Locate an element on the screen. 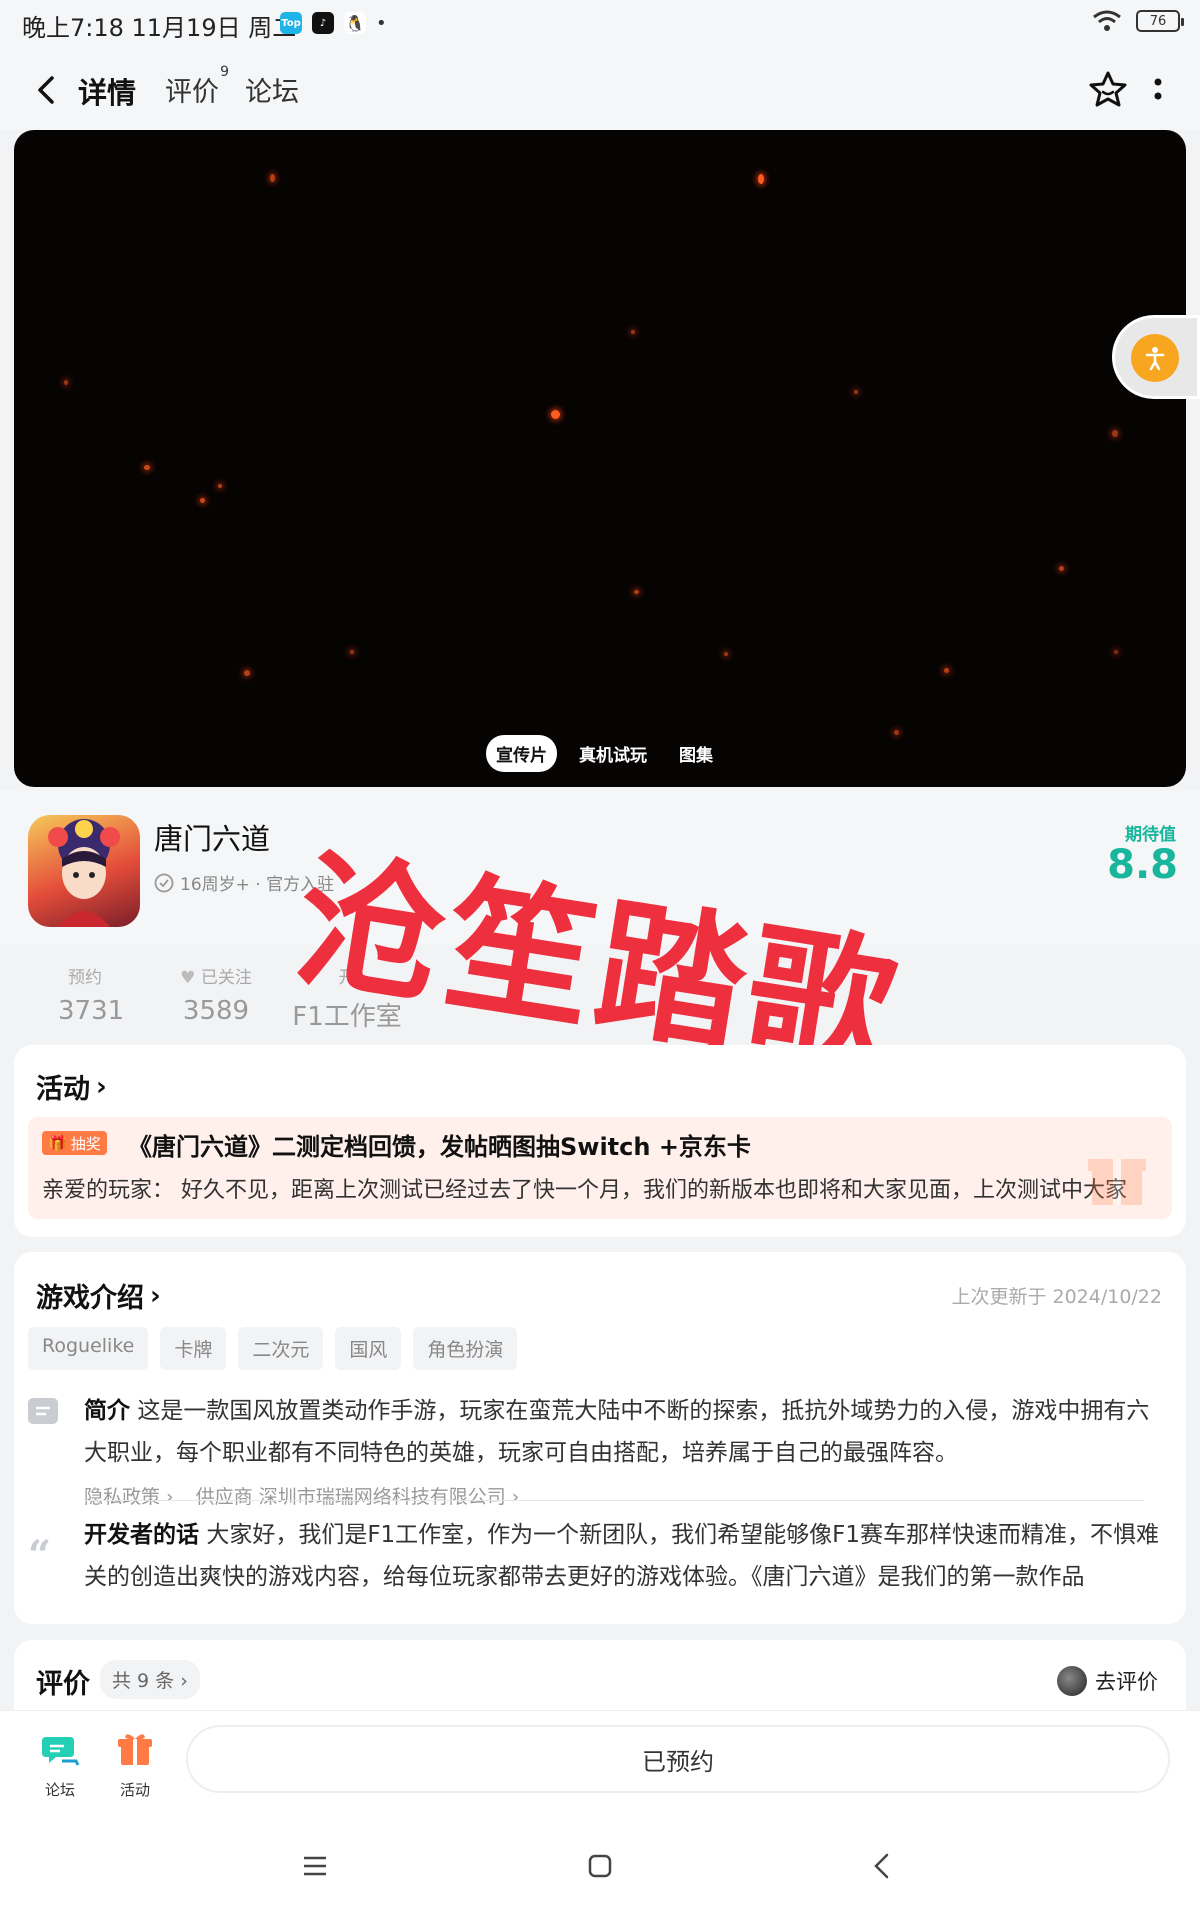 This screenshot has width=1200, height=1920. supplier-label: 供应商 深圳市瑞瑞网络科技有限公司 is located at coordinates (350, 1497).